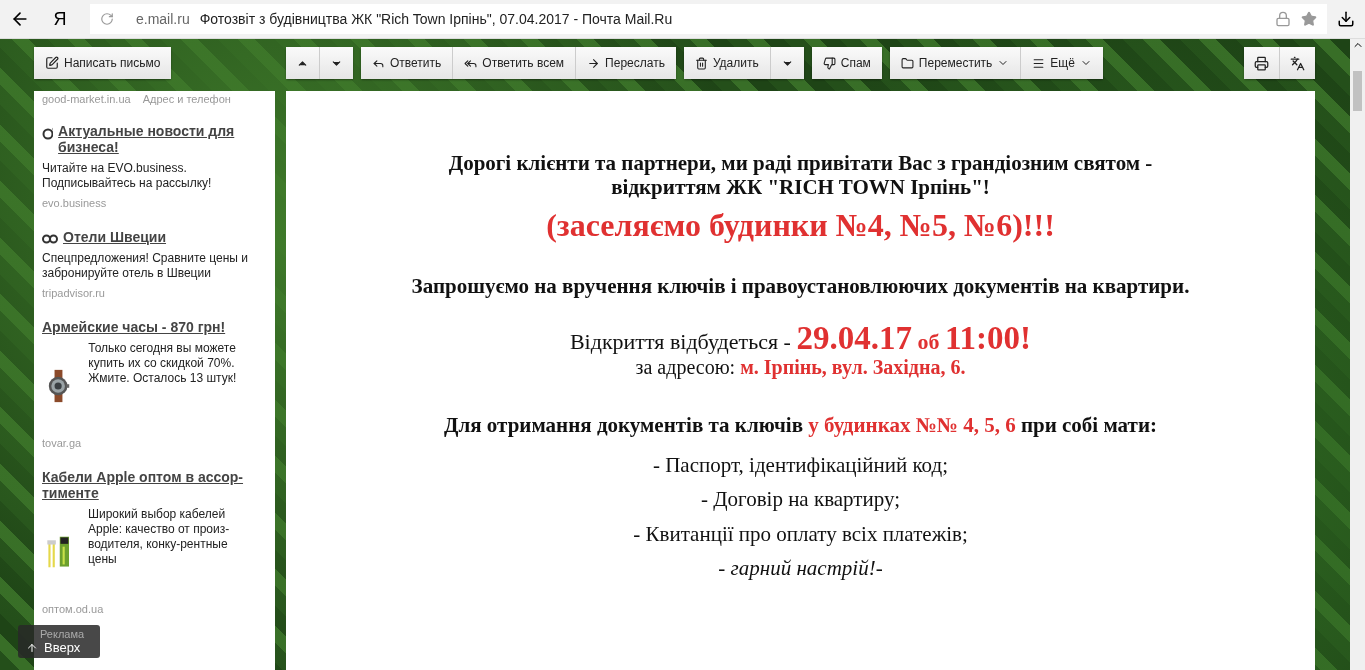  What do you see at coordinates (127, 176) in the screenshot?
I see `ad-text: Читайте на EVO.business. Подписывайтесь на рассылку!` at bounding box center [127, 176].